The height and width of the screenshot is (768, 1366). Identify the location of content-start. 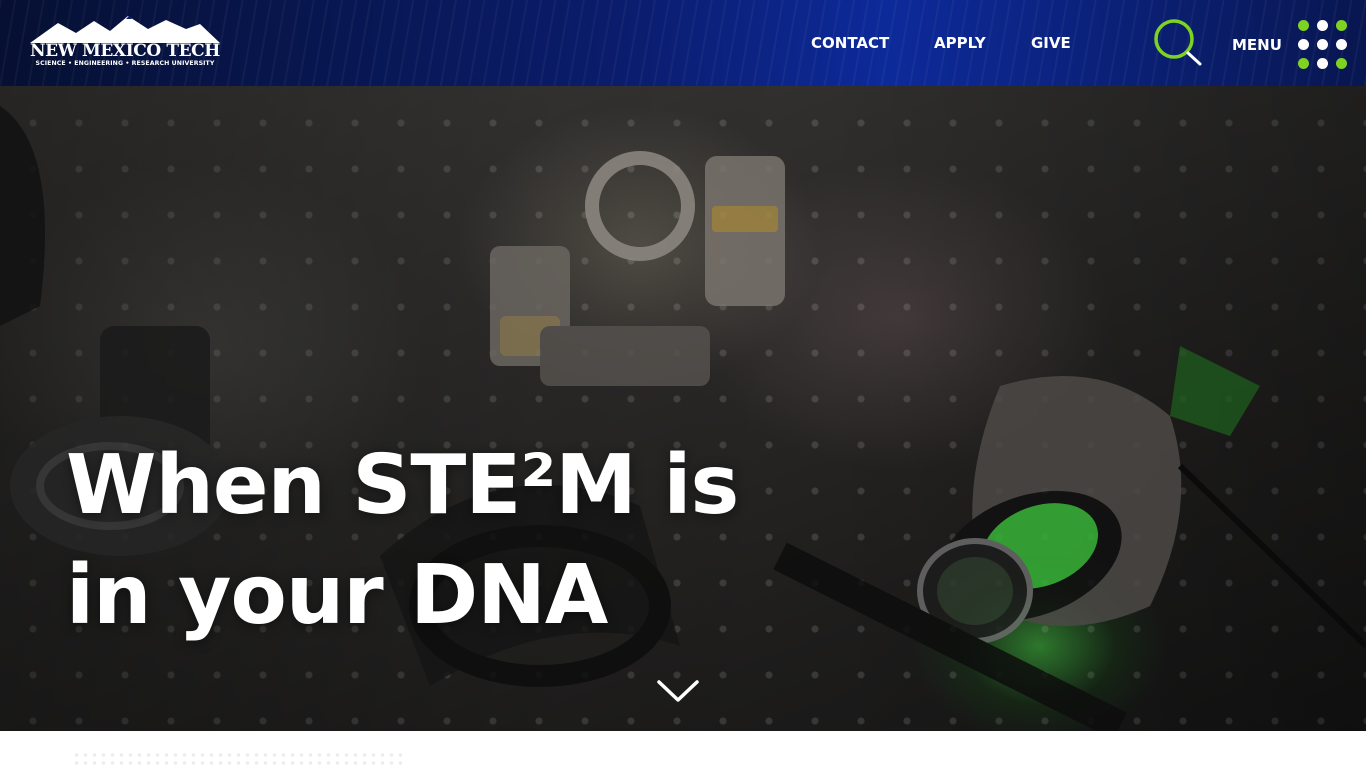
(683, 749).